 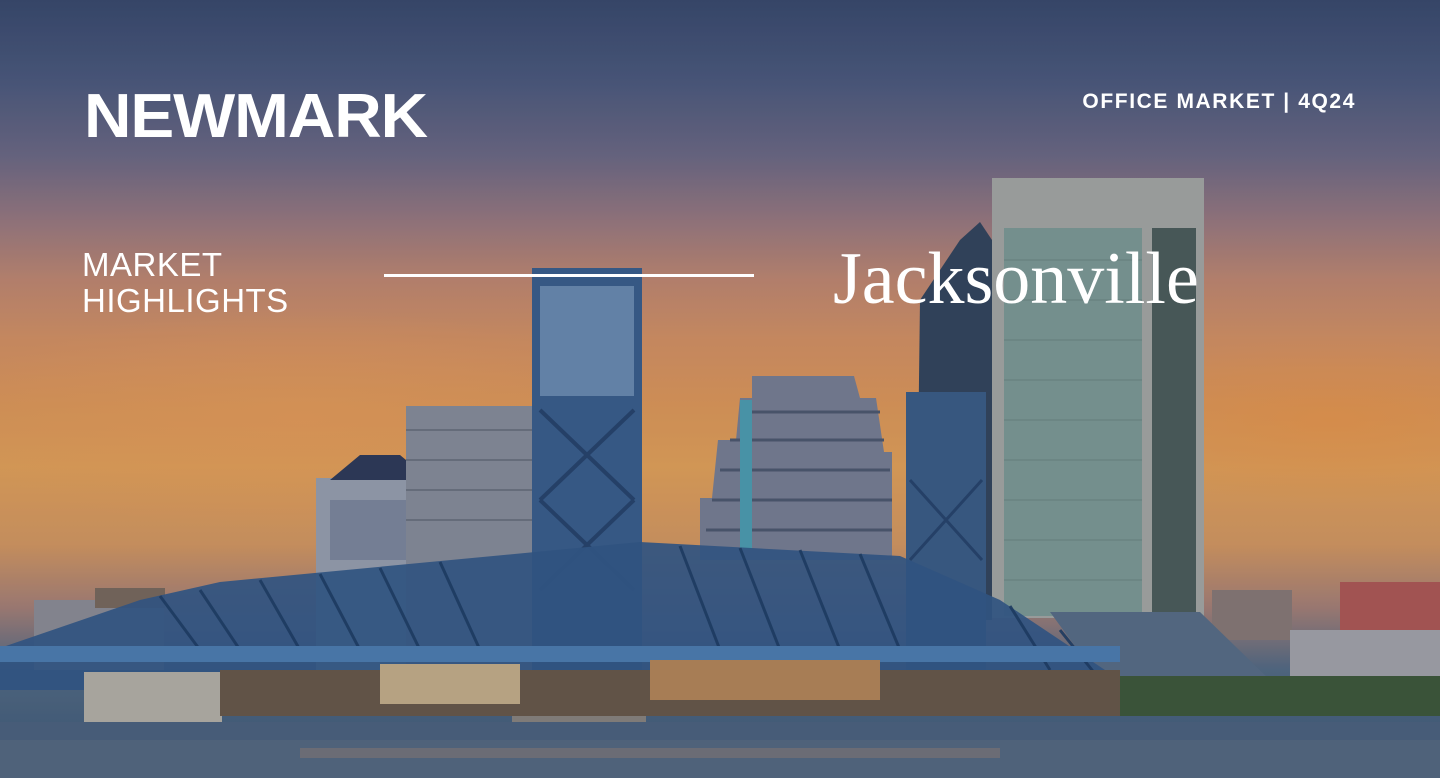 What do you see at coordinates (152, 264) in the screenshot?
I see `section-title-line1: MARKET` at bounding box center [152, 264].